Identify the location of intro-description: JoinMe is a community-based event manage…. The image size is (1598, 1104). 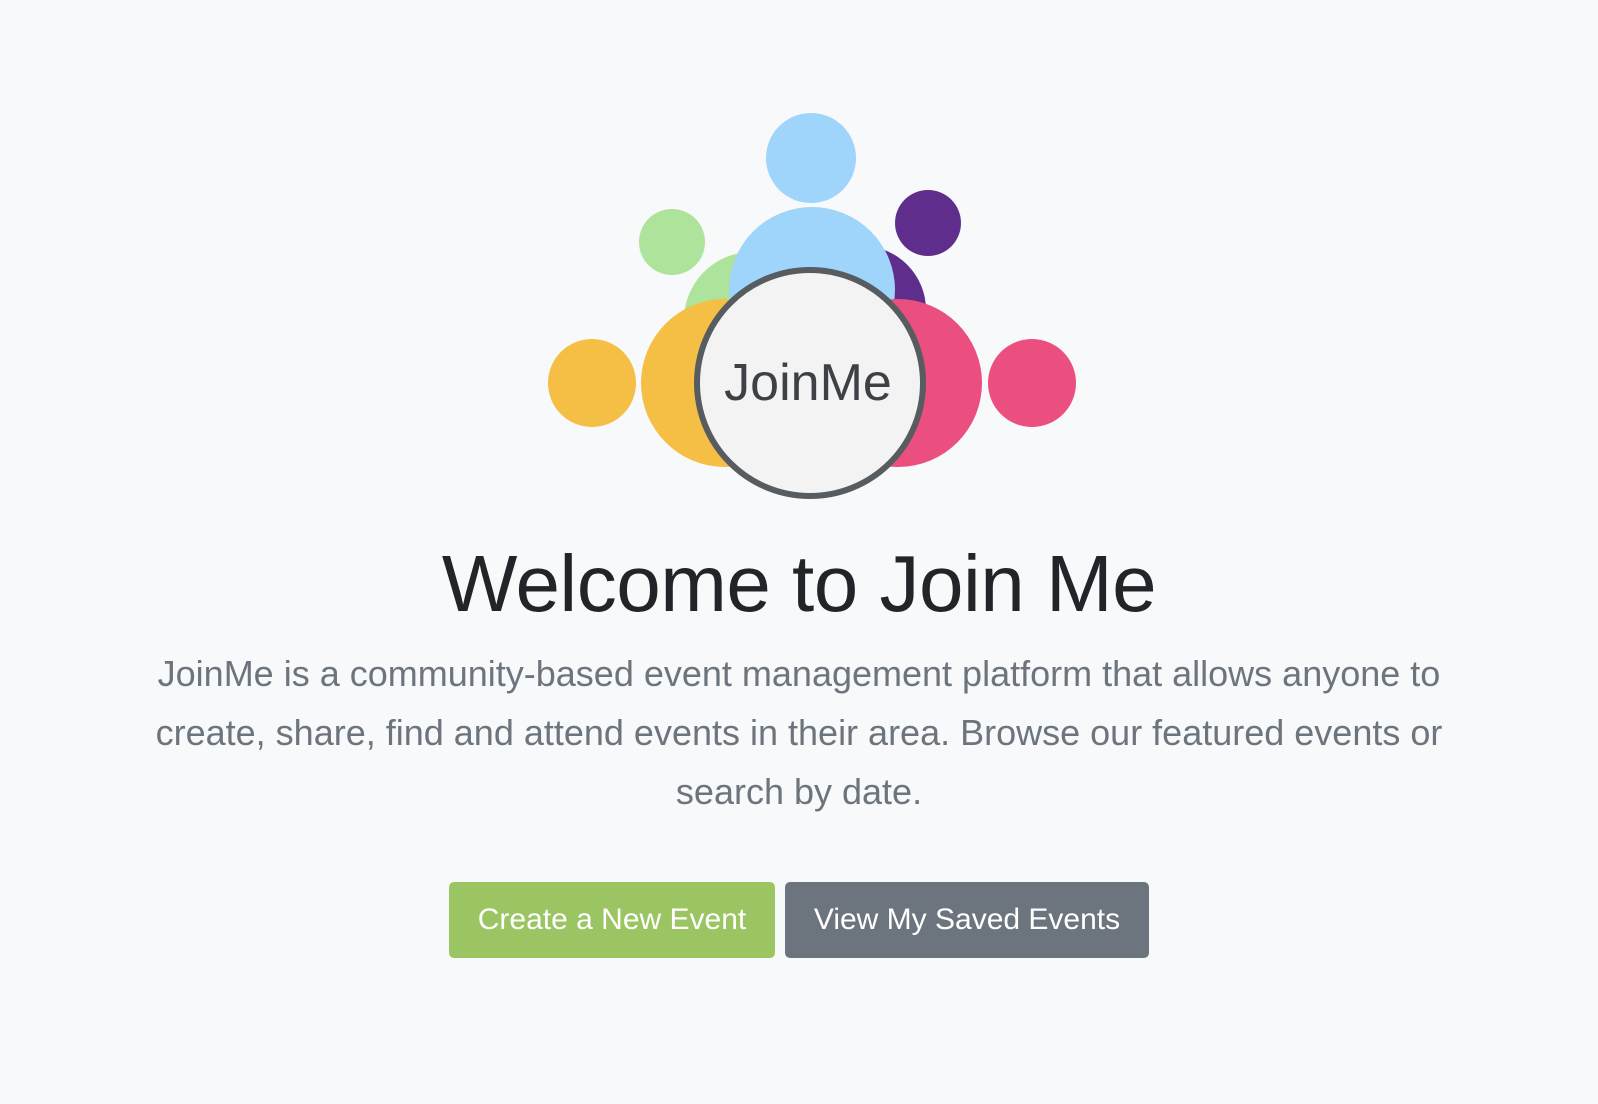
(799, 732).